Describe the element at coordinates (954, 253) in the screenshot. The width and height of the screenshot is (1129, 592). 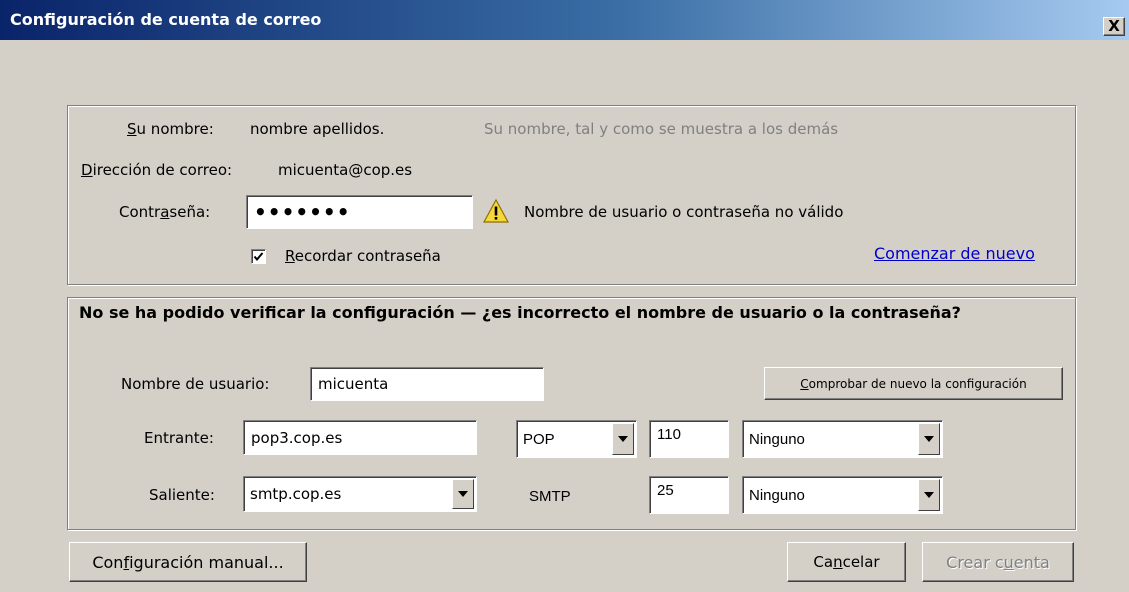
I see `start-over-link: Comenzar de nuevo` at that location.